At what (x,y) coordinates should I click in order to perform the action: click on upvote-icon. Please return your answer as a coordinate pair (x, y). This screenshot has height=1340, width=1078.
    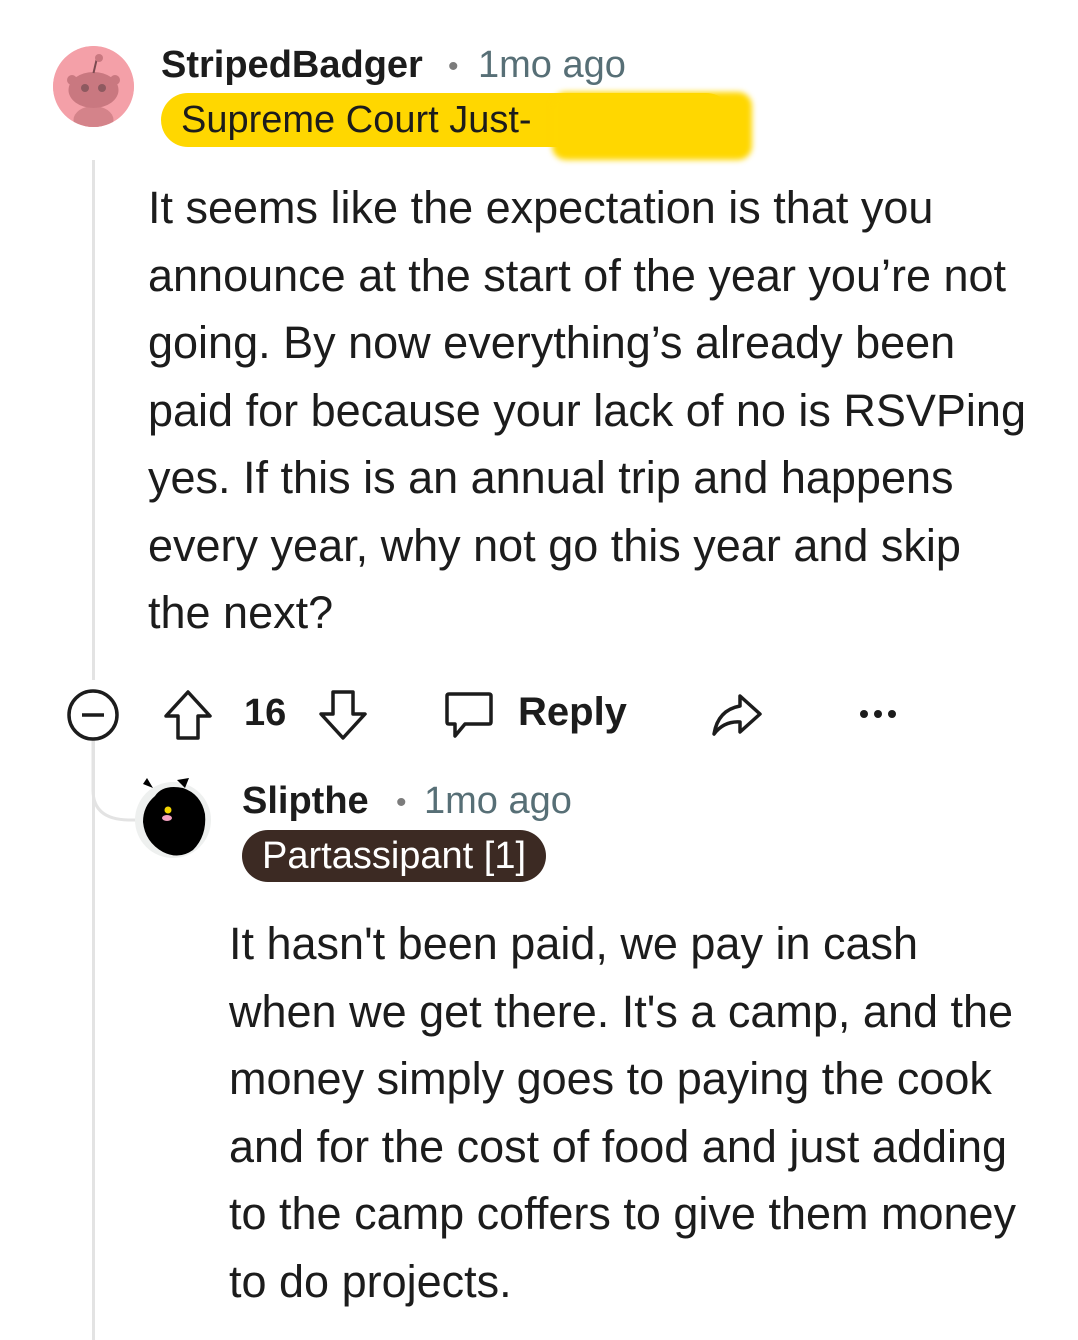
    Looking at the image, I should click on (188, 715).